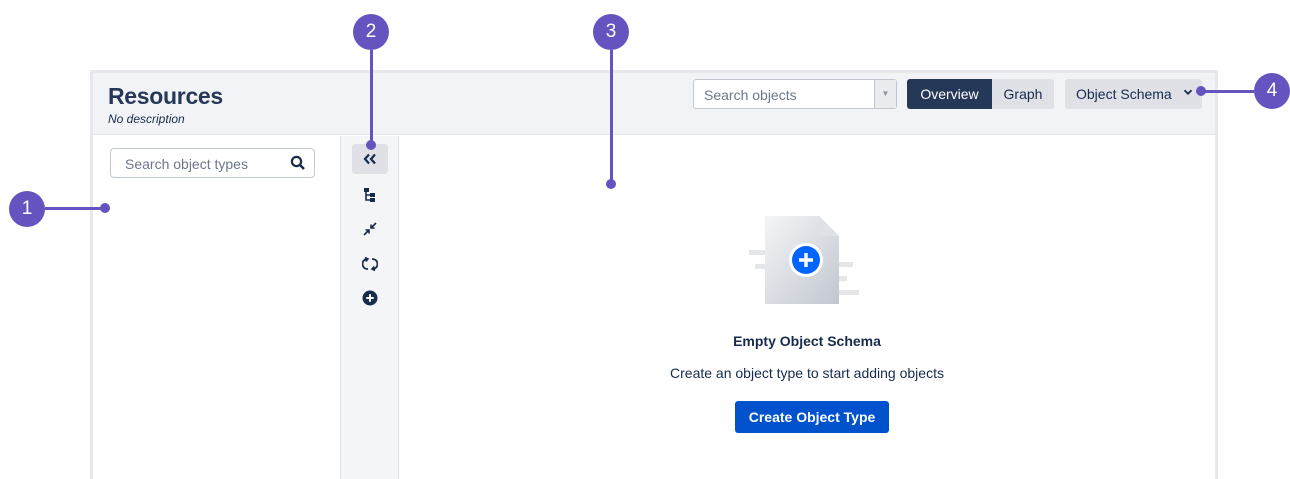  I want to click on search-objects-input: Search objects ▼, so click(795, 94).